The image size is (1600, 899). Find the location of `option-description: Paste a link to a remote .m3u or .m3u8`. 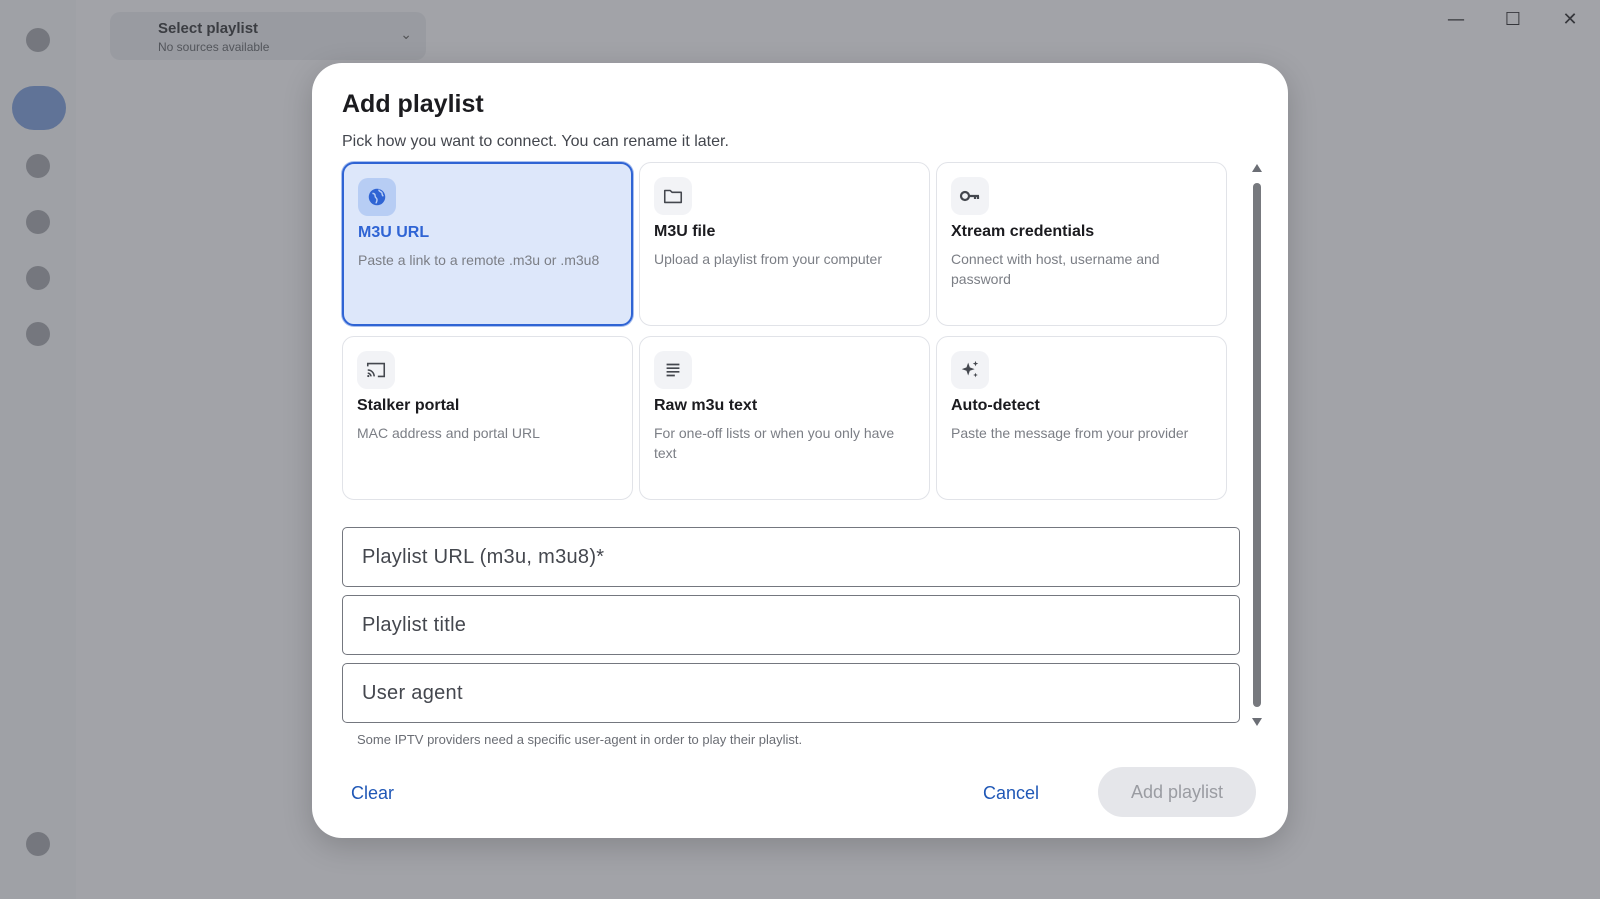

option-description: Paste a link to a remote .m3u or .m3u8 is located at coordinates (479, 260).